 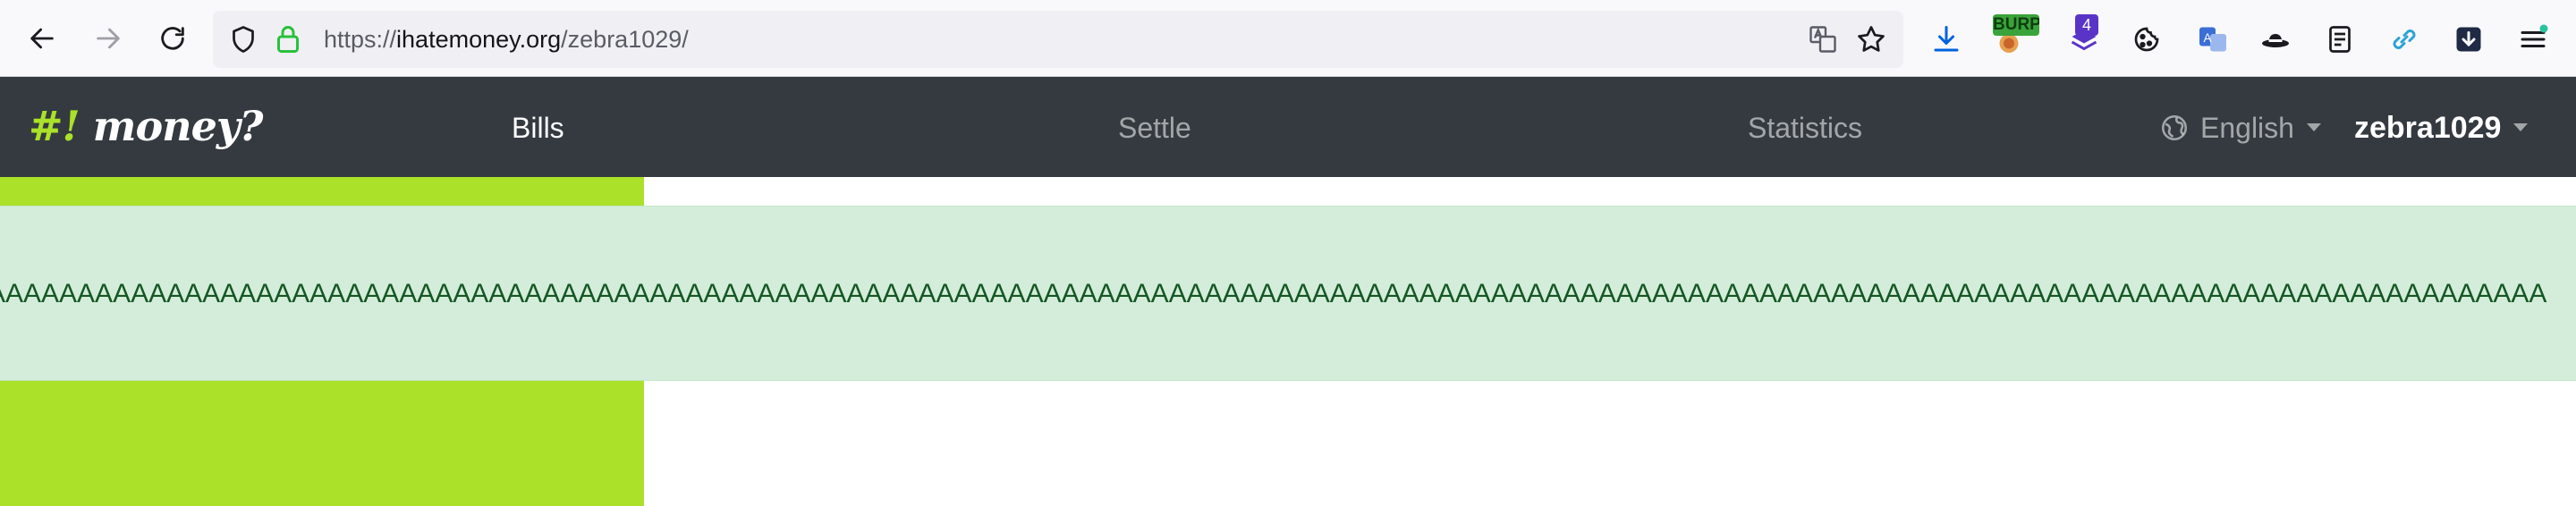 I want to click on globe-icon, so click(x=2174, y=127).